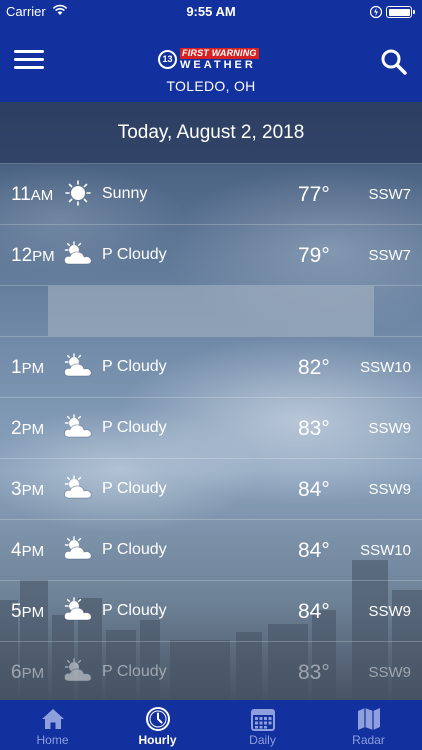 Image resolution: width=422 pixels, height=750 pixels. Describe the element at coordinates (314, 367) in the screenshot. I see `temperature: 82°` at that location.